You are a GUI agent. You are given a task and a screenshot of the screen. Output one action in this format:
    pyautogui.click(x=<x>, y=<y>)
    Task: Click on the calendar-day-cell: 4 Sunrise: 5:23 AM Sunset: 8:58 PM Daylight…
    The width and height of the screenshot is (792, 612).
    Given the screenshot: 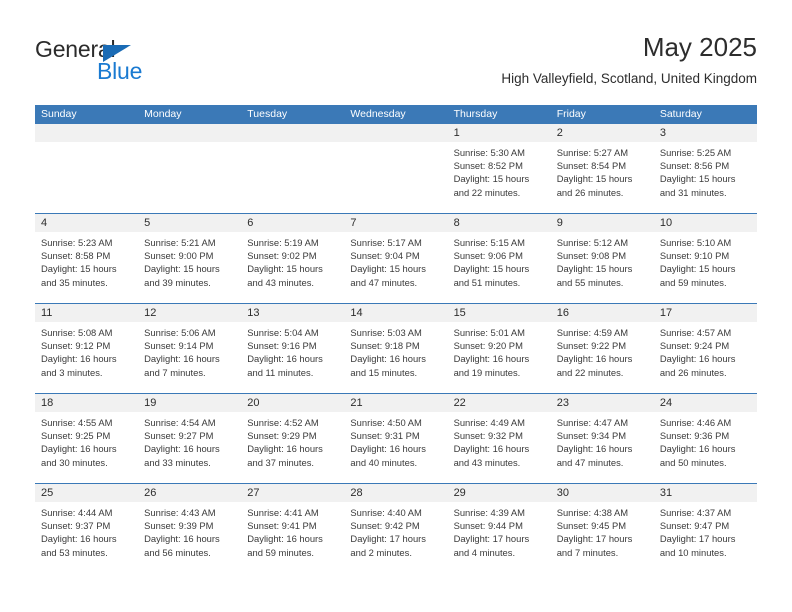 What is the action you would take?
    pyautogui.click(x=87, y=258)
    